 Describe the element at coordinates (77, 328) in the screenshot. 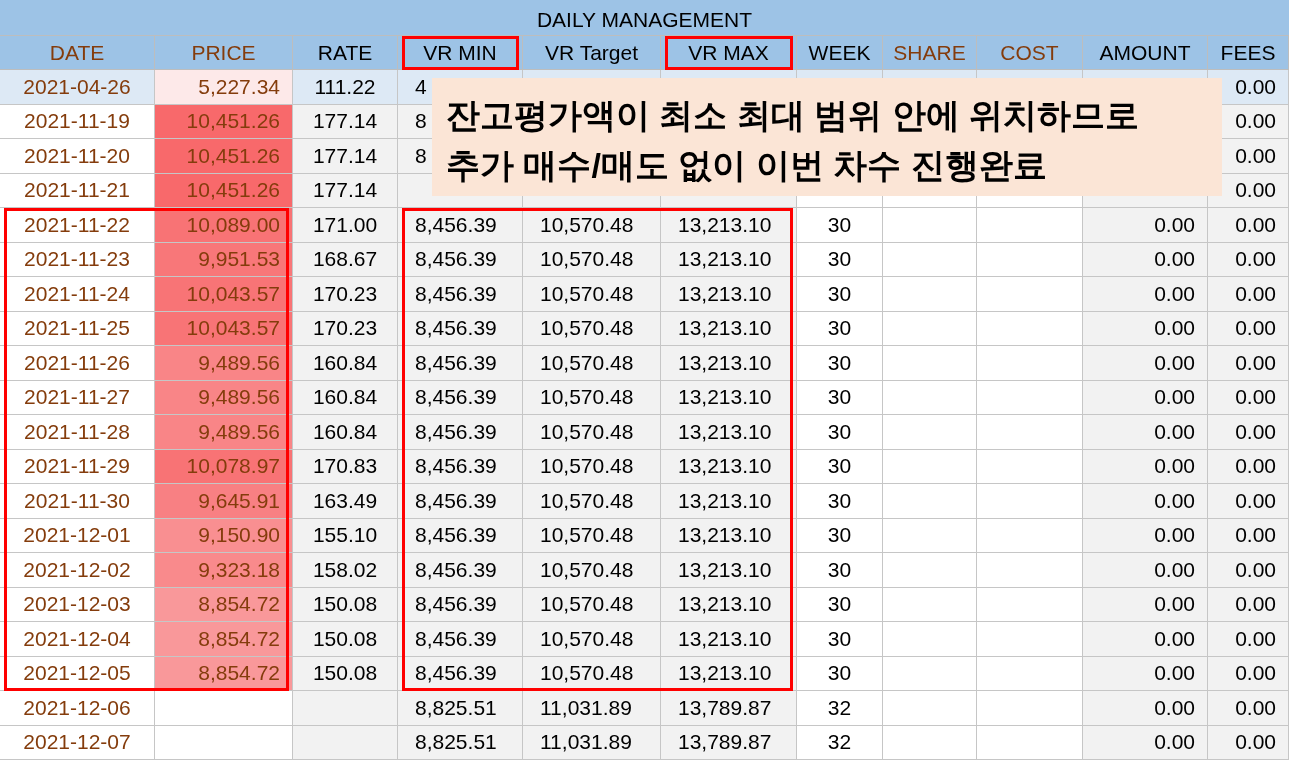

I see `table-cell: 2021-11-25` at that location.